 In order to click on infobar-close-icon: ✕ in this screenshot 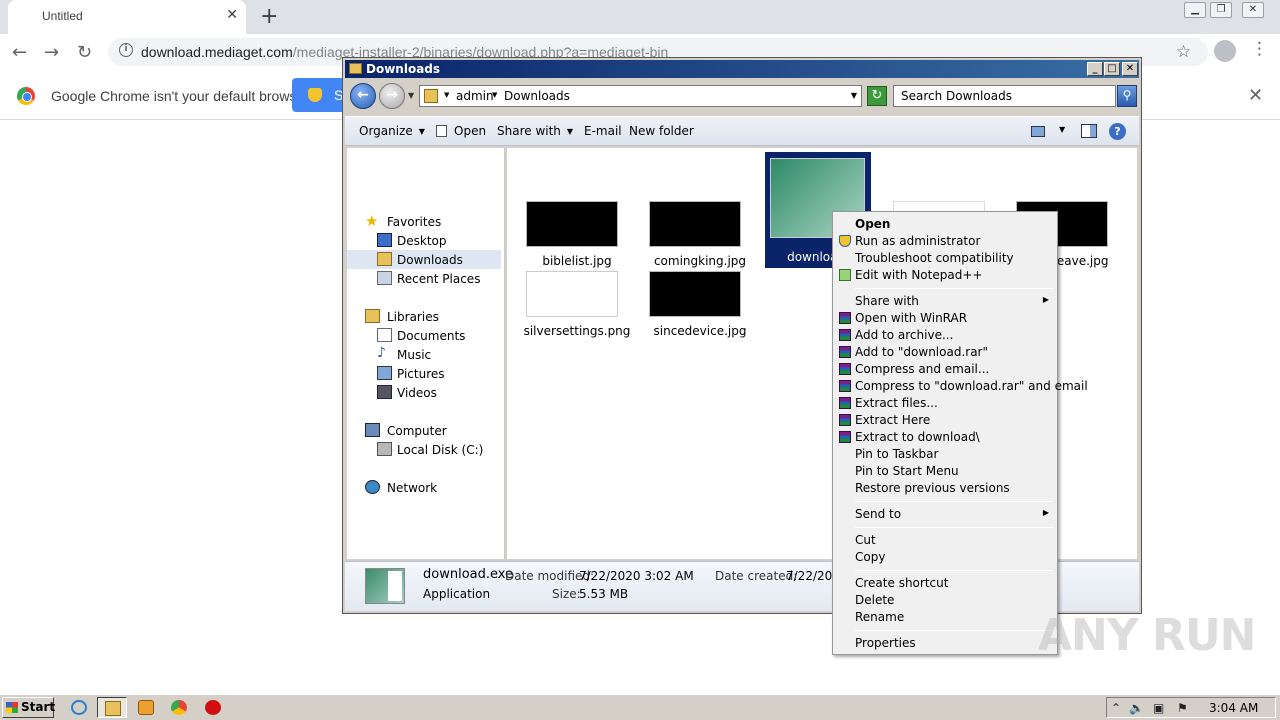, I will do `click(1255, 95)`.